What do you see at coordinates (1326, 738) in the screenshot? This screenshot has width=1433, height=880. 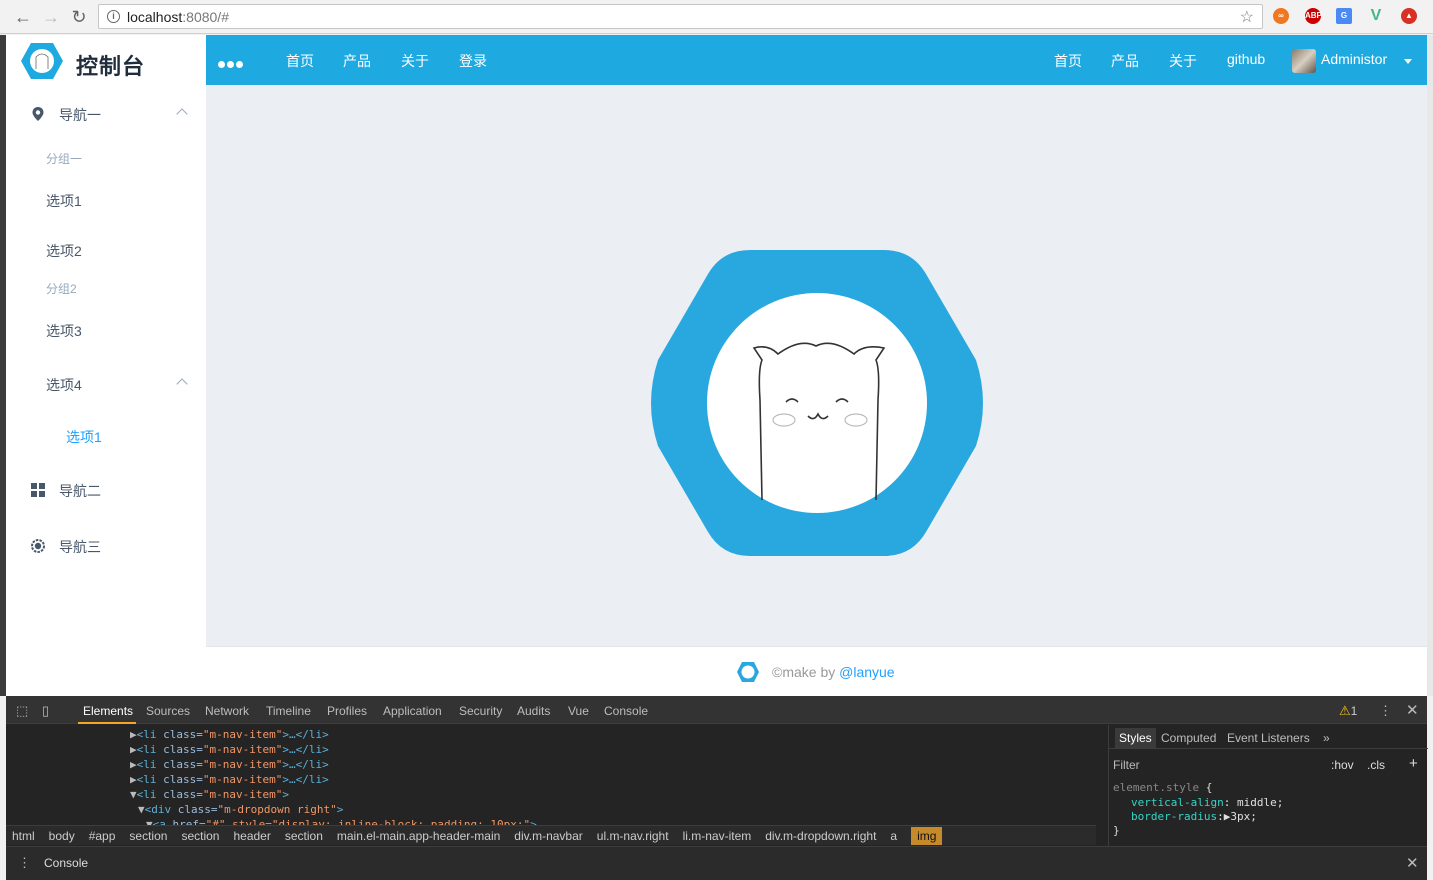 I see `more-tabs-icon: »` at bounding box center [1326, 738].